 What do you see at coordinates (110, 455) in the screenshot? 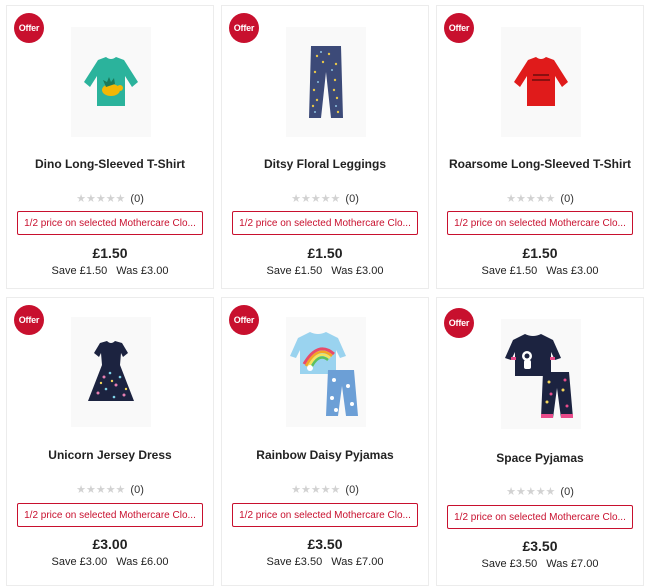
I see `product-name: Unicorn Jersey Dress` at bounding box center [110, 455].